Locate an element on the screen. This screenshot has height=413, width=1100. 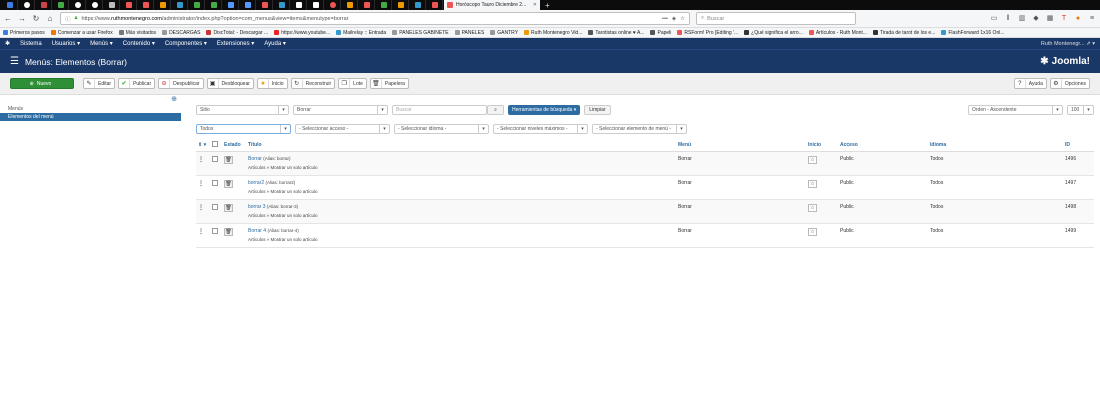
language-header: Idioma is located at coordinates (995, 146).